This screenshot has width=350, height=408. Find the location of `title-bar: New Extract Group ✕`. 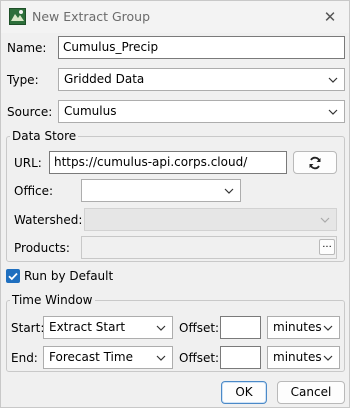

title-bar: New Extract Group ✕ is located at coordinates (175, 17).